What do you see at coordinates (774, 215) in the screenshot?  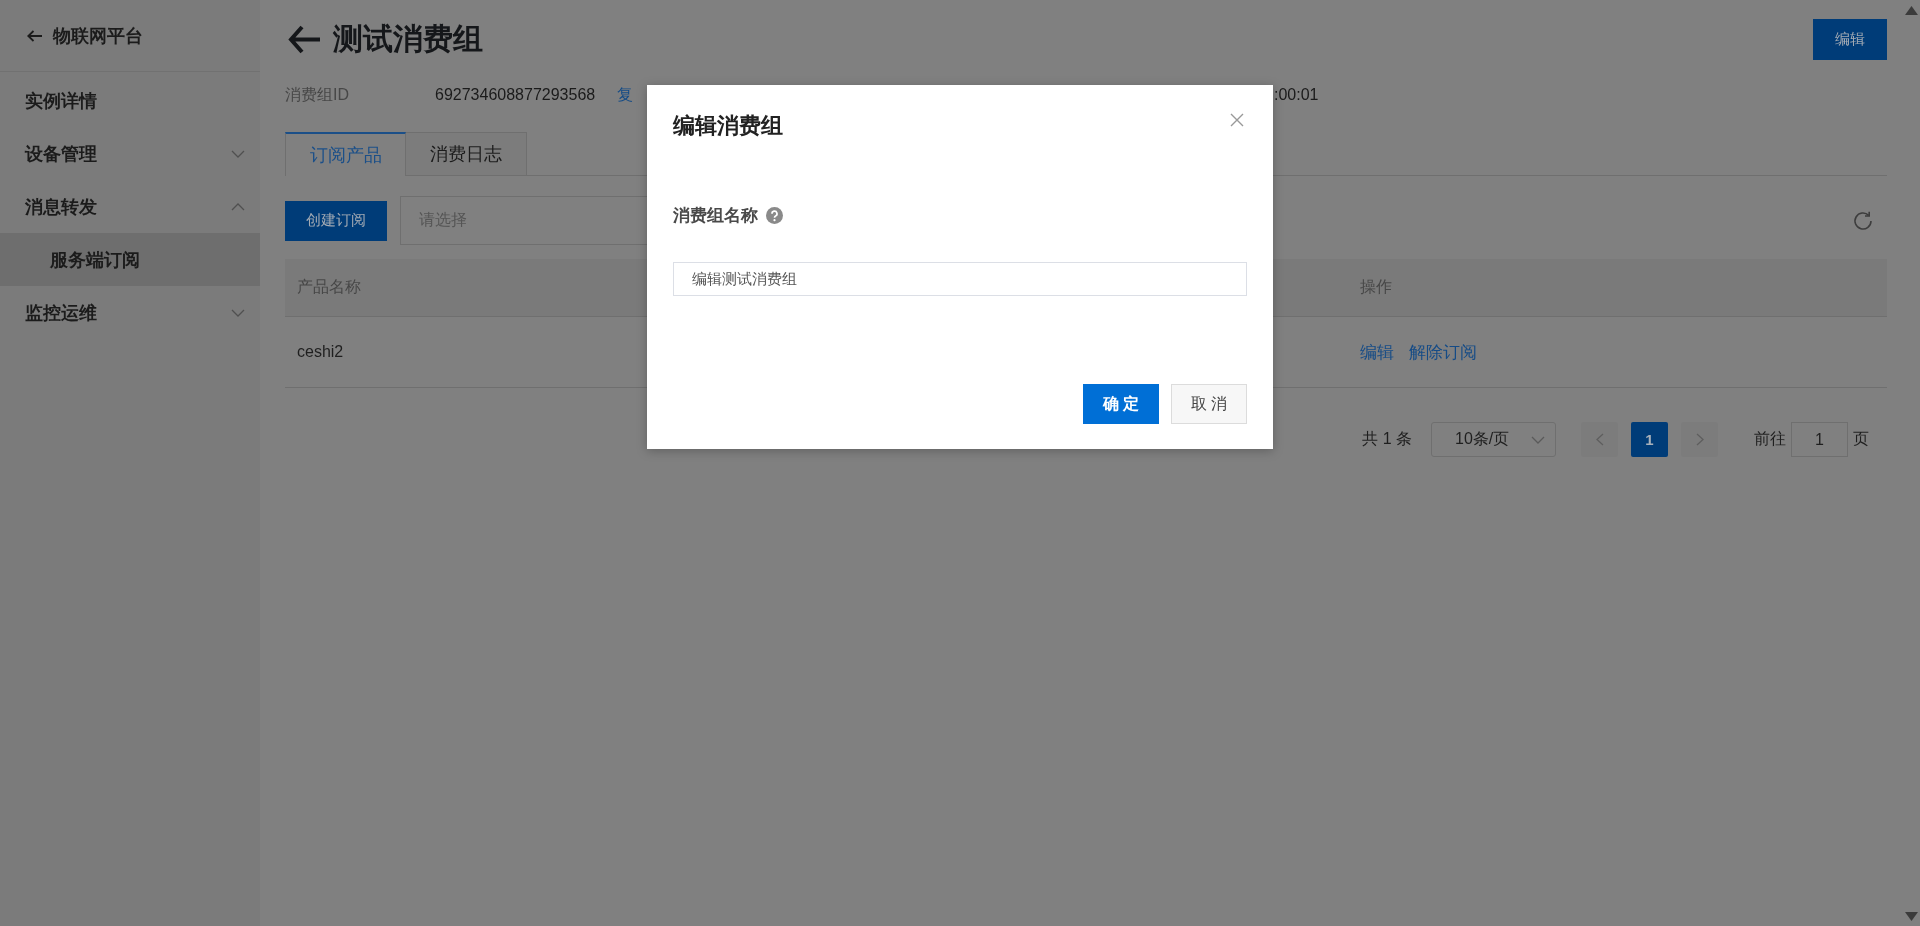 I see `help-icon` at bounding box center [774, 215].